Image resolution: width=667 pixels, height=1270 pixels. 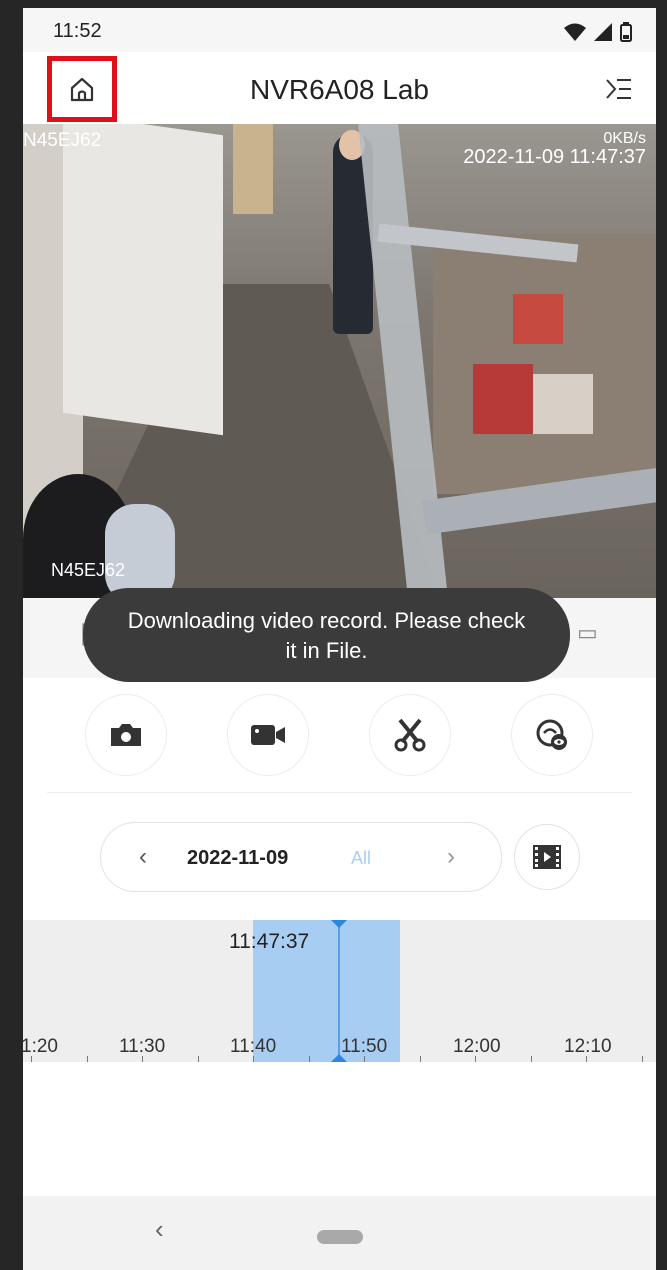 I want to click on film-icon, so click(x=547, y=857).